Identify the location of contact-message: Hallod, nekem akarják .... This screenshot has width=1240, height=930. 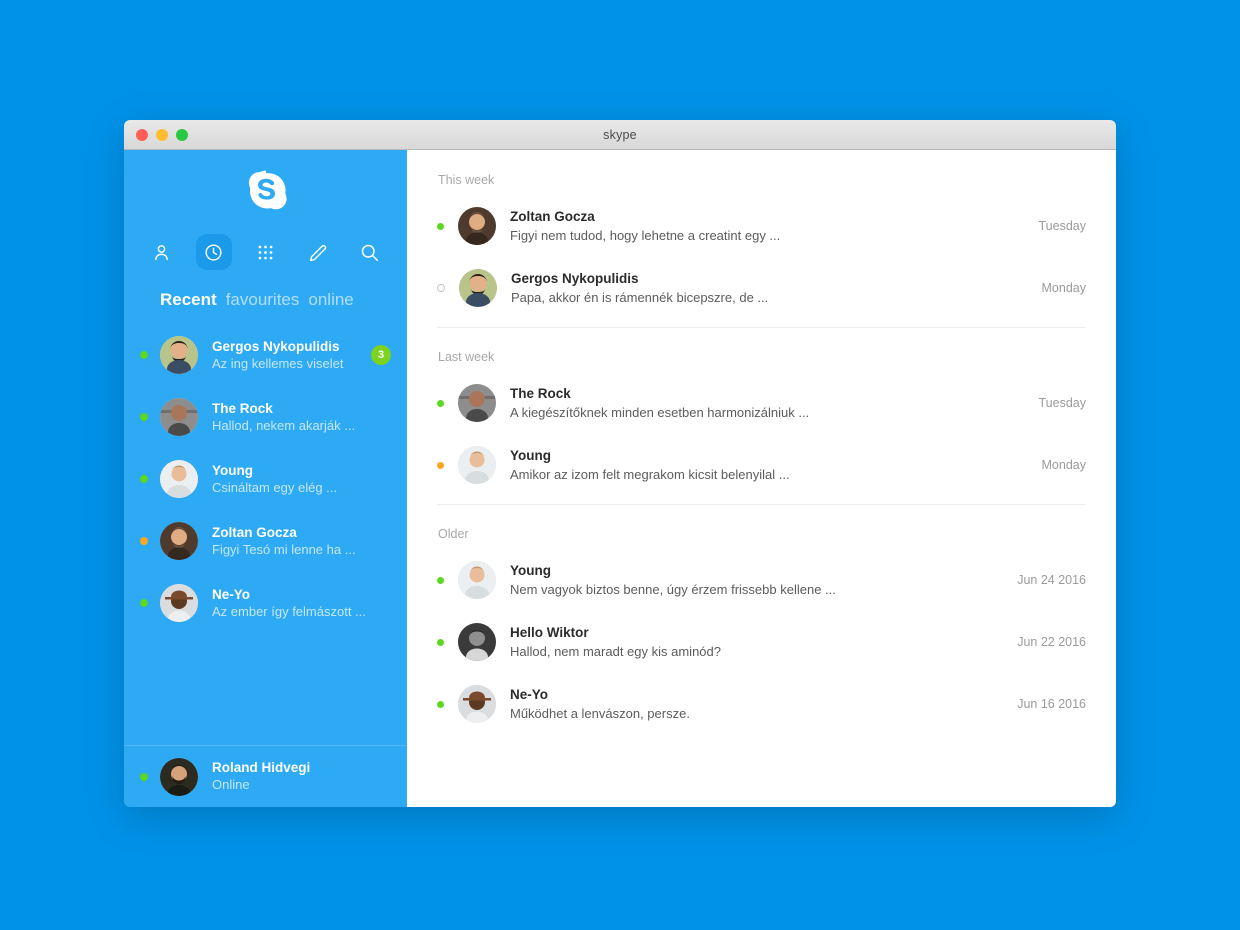
(284, 425).